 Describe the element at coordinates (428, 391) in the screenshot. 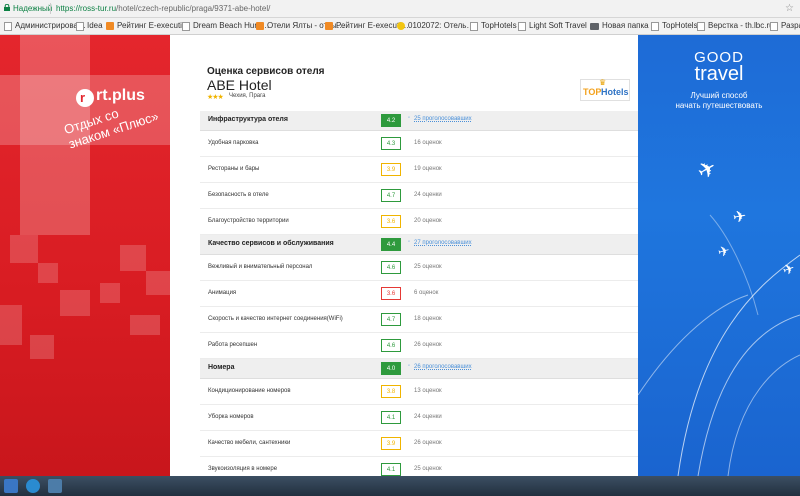

I see `rating-count: 13 оценок` at that location.